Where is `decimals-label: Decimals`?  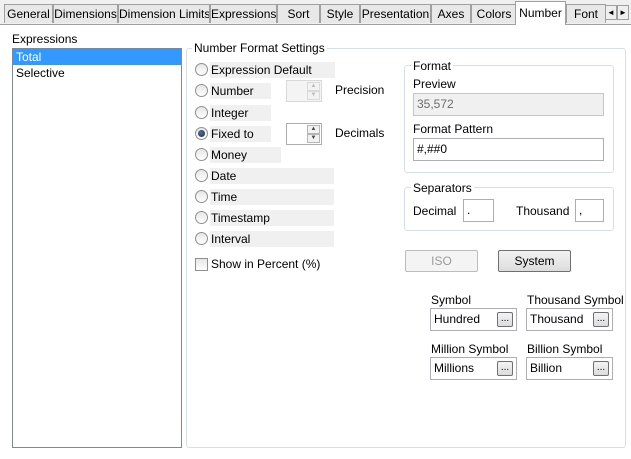
decimals-label: Decimals is located at coordinates (360, 133).